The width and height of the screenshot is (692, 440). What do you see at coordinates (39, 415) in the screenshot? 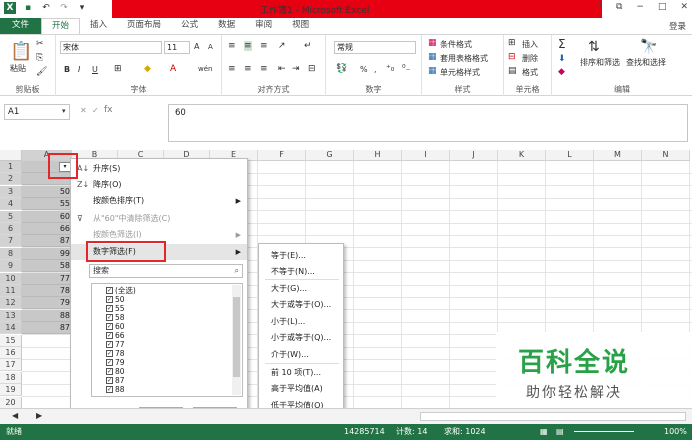
I see `scroll-right-icon: ▶` at bounding box center [39, 415].